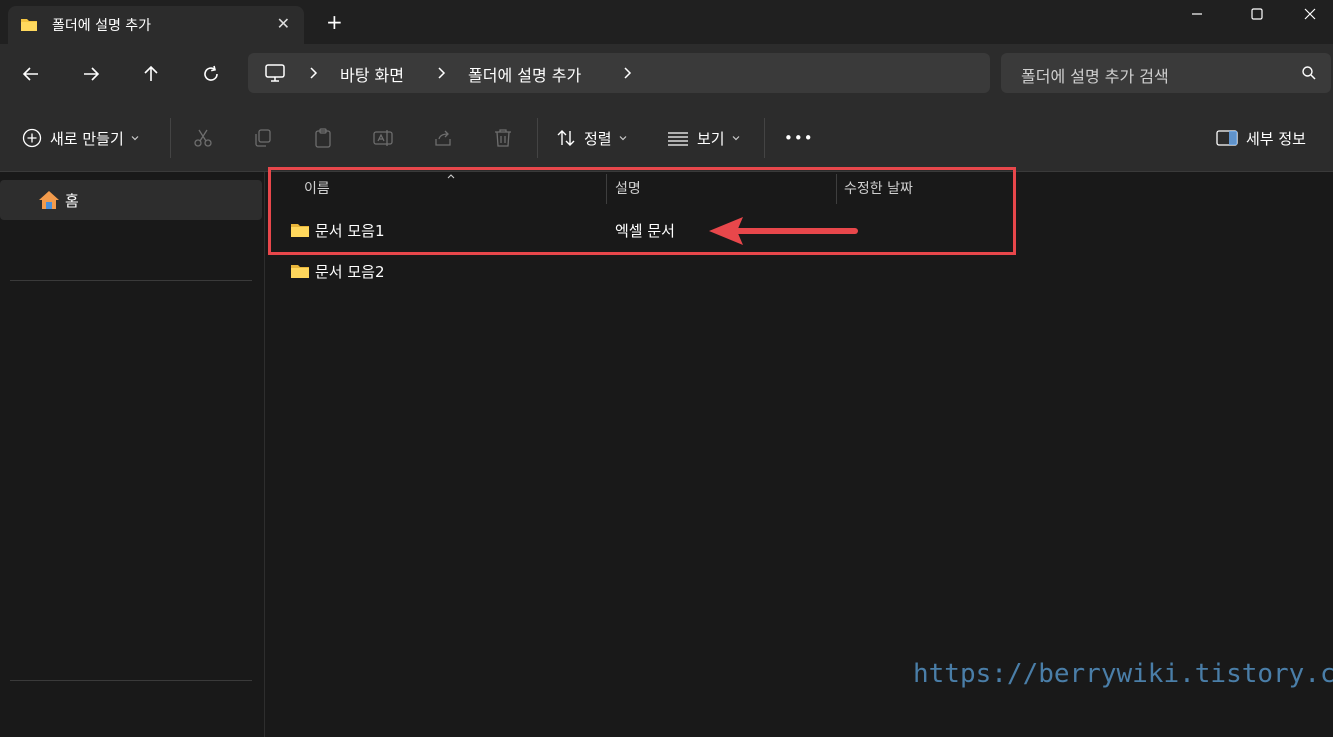  What do you see at coordinates (317, 188) in the screenshot?
I see `column-header-name: 이름` at bounding box center [317, 188].